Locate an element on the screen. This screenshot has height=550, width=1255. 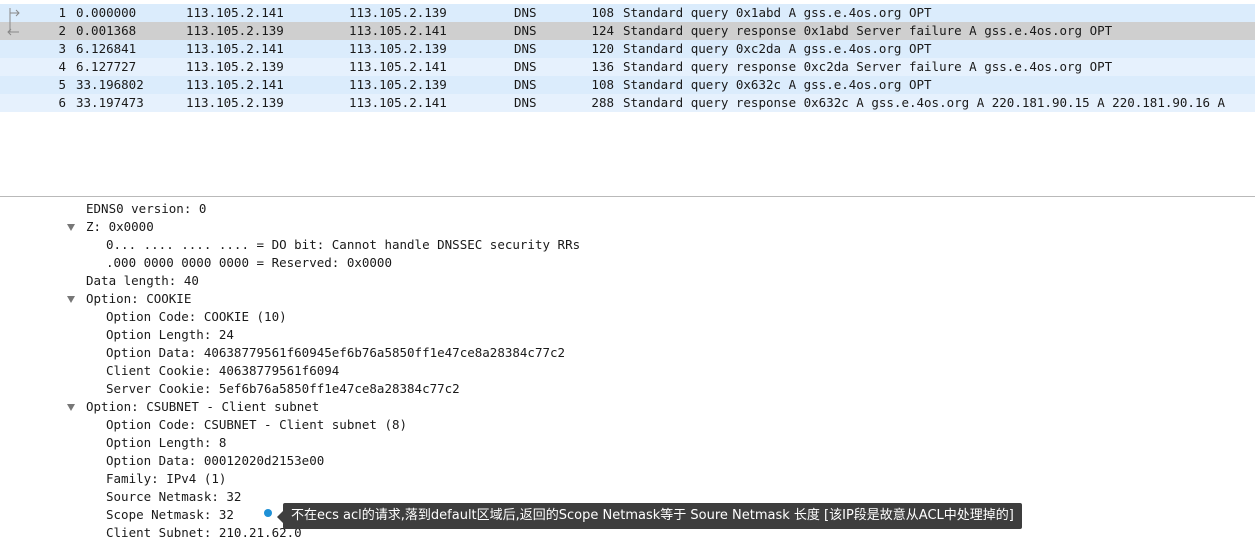
detail-line: Scope Netmask: 32 is located at coordinates (170, 515).